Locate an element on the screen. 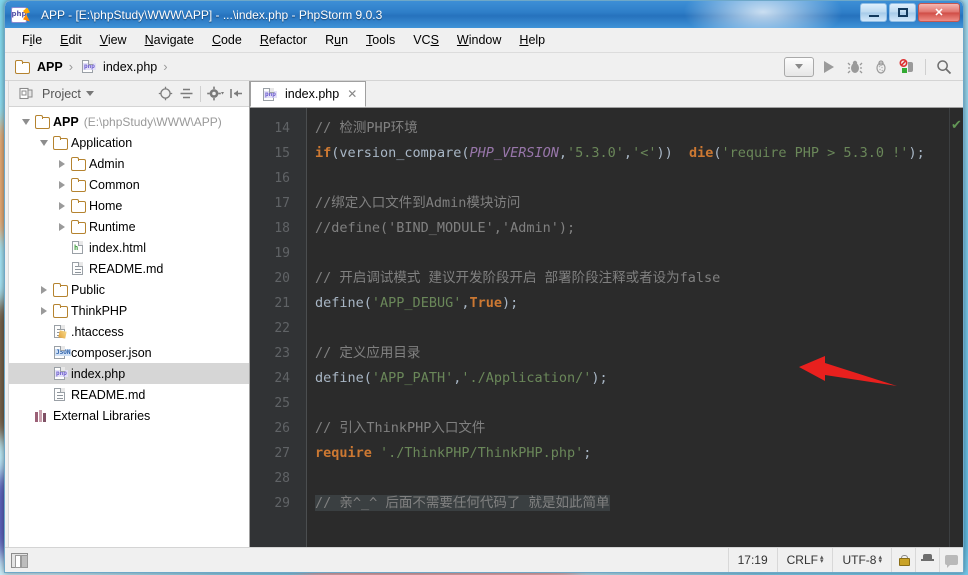 The image size is (968, 575). menu-help: Help is located at coordinates (532, 40).